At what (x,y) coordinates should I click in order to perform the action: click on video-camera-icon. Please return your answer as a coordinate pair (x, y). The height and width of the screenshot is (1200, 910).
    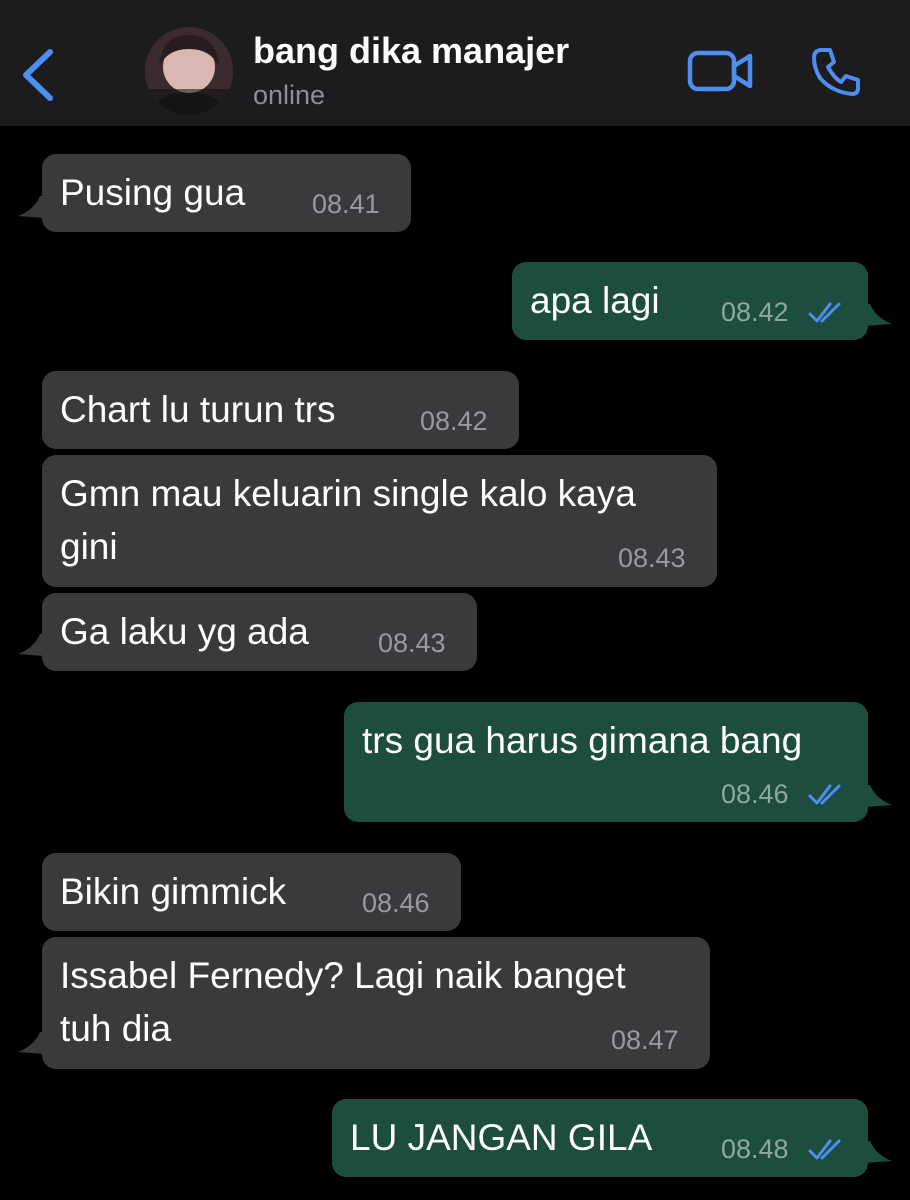
    Looking at the image, I should click on (720, 71).